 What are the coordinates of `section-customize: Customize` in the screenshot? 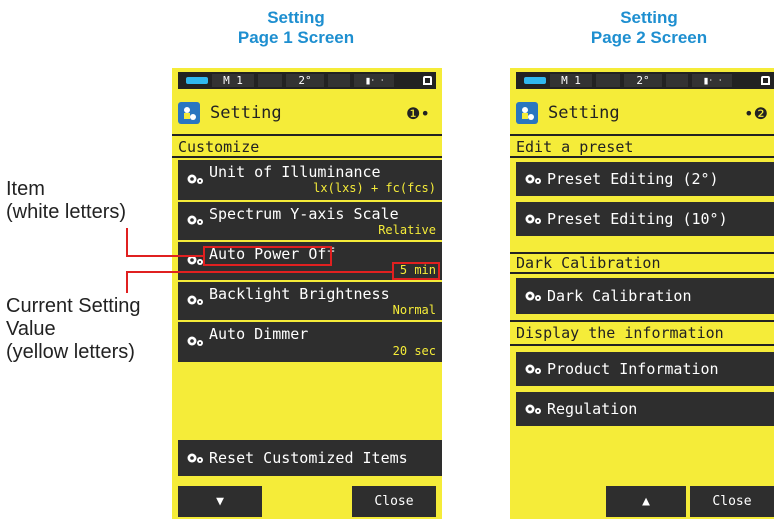 It's located at (219, 147).